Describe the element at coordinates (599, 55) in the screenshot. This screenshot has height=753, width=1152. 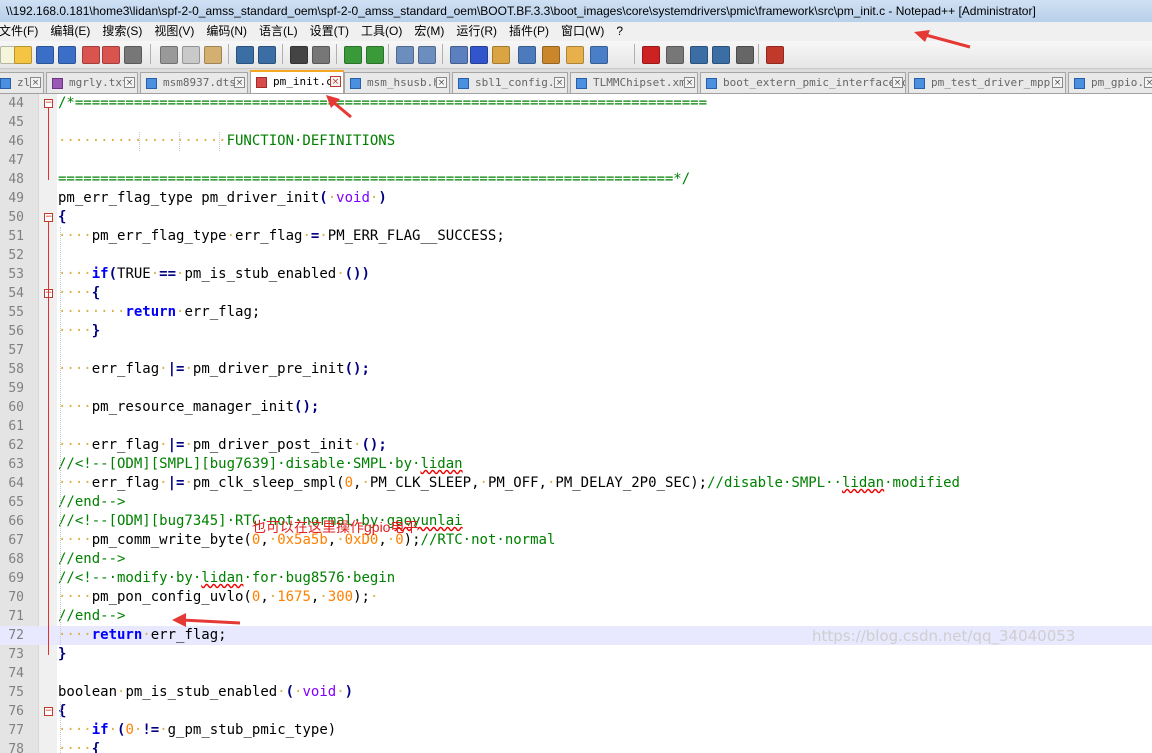
I see `monitor-icon` at that location.